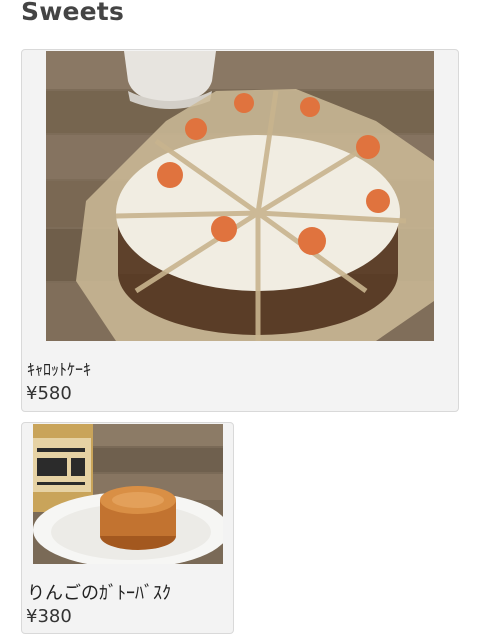 This screenshot has width=479, height=640. What do you see at coordinates (73, 13) in the screenshot?
I see `section-title: Sweets` at bounding box center [73, 13].